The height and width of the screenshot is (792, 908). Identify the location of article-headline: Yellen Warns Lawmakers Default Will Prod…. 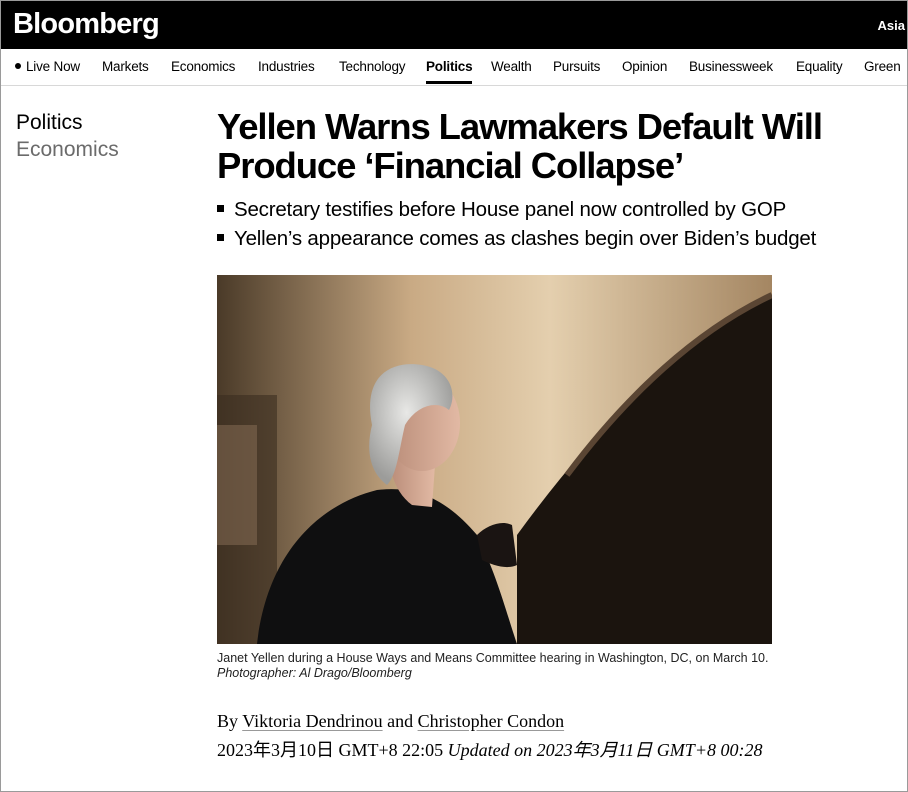
(520, 146).